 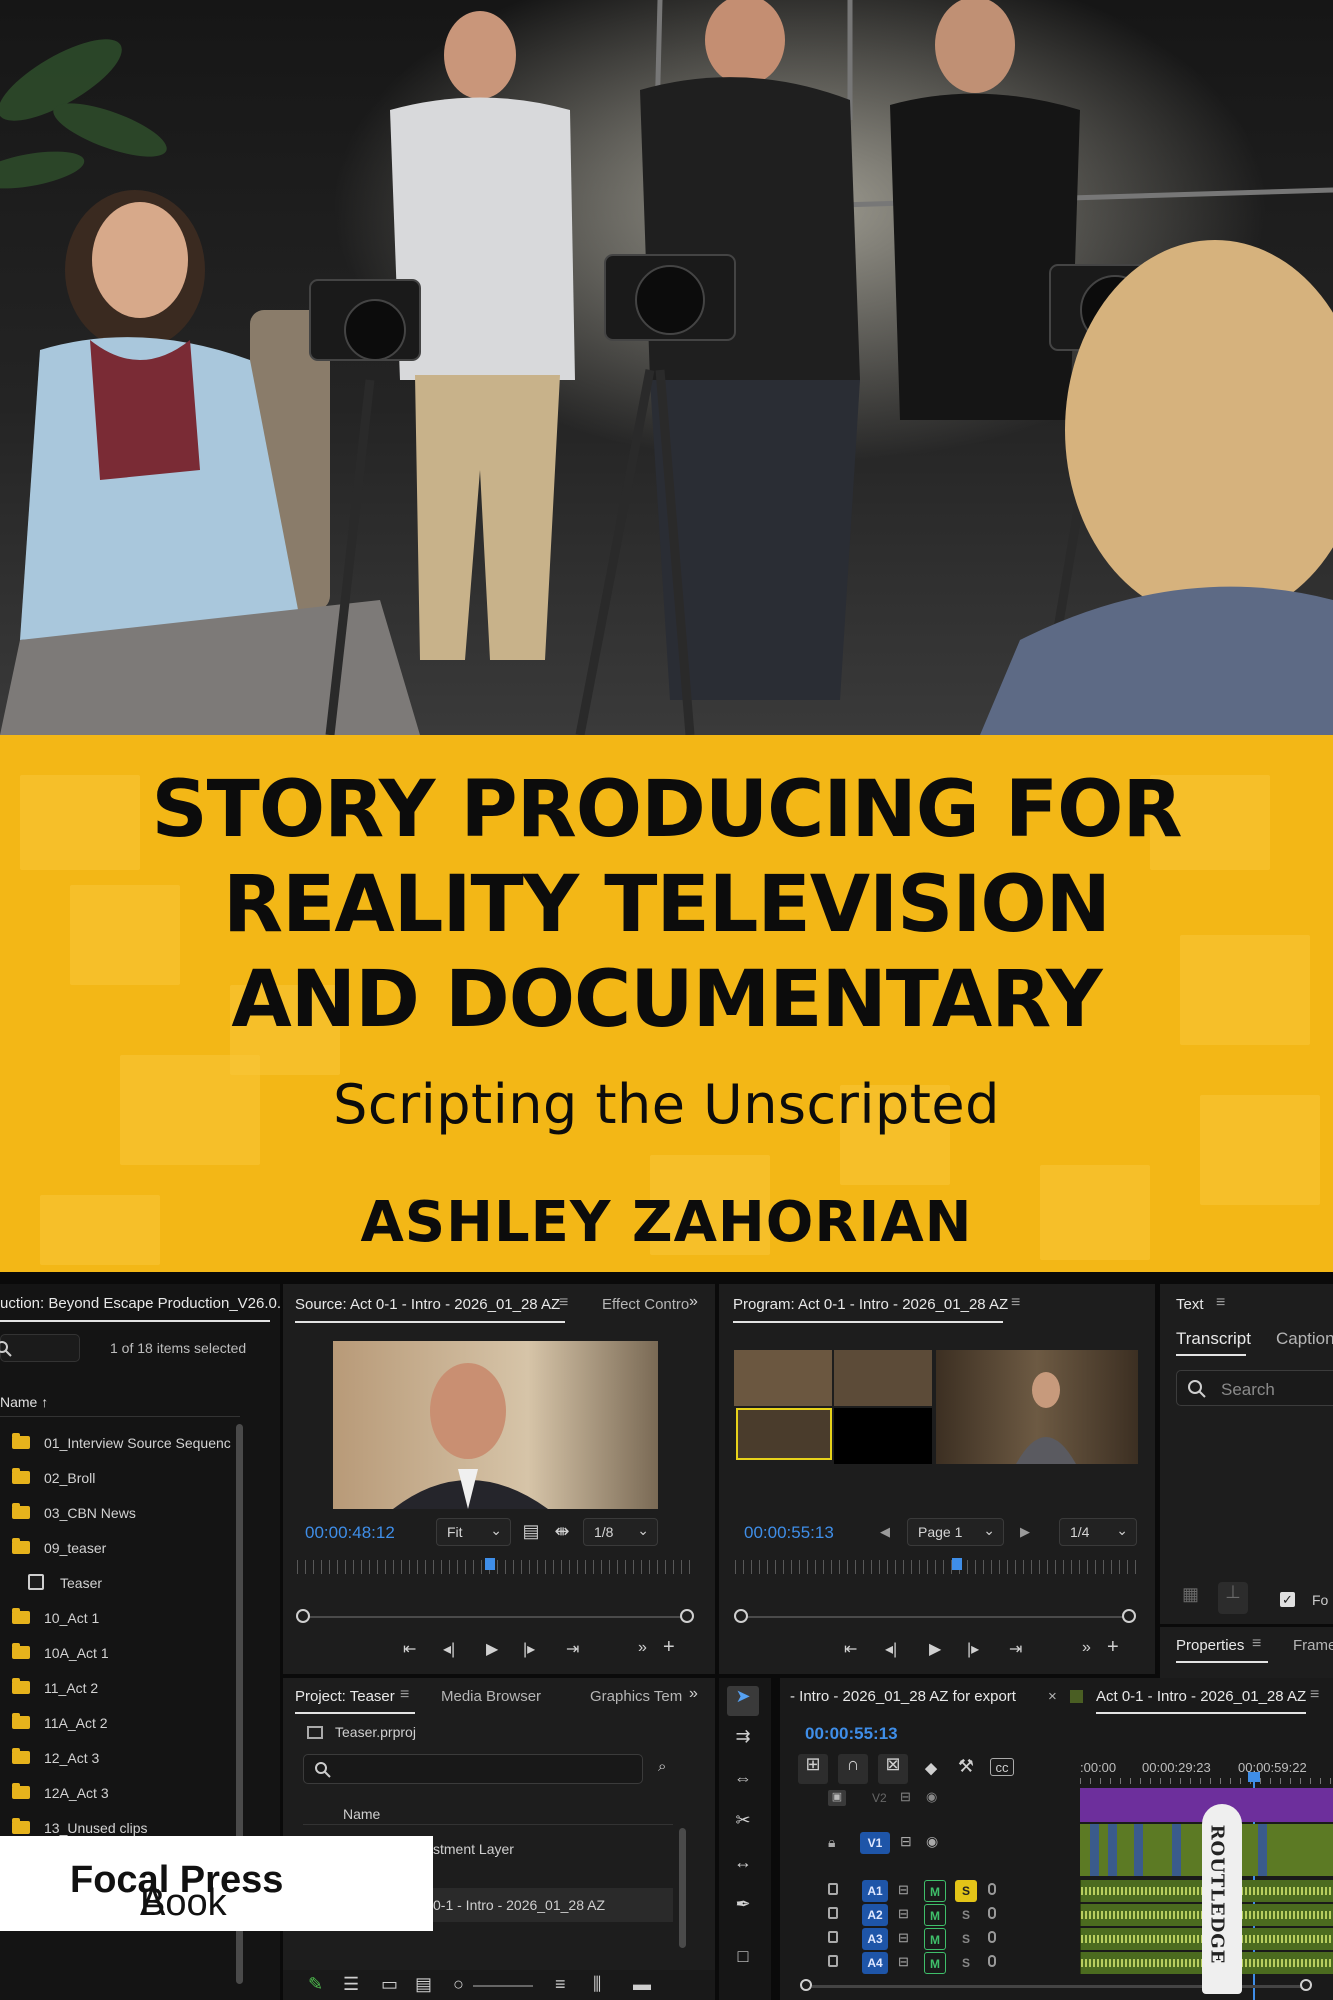 What do you see at coordinates (1052, 1696) in the screenshot?
I see `close-tab-icon: ×` at bounding box center [1052, 1696].